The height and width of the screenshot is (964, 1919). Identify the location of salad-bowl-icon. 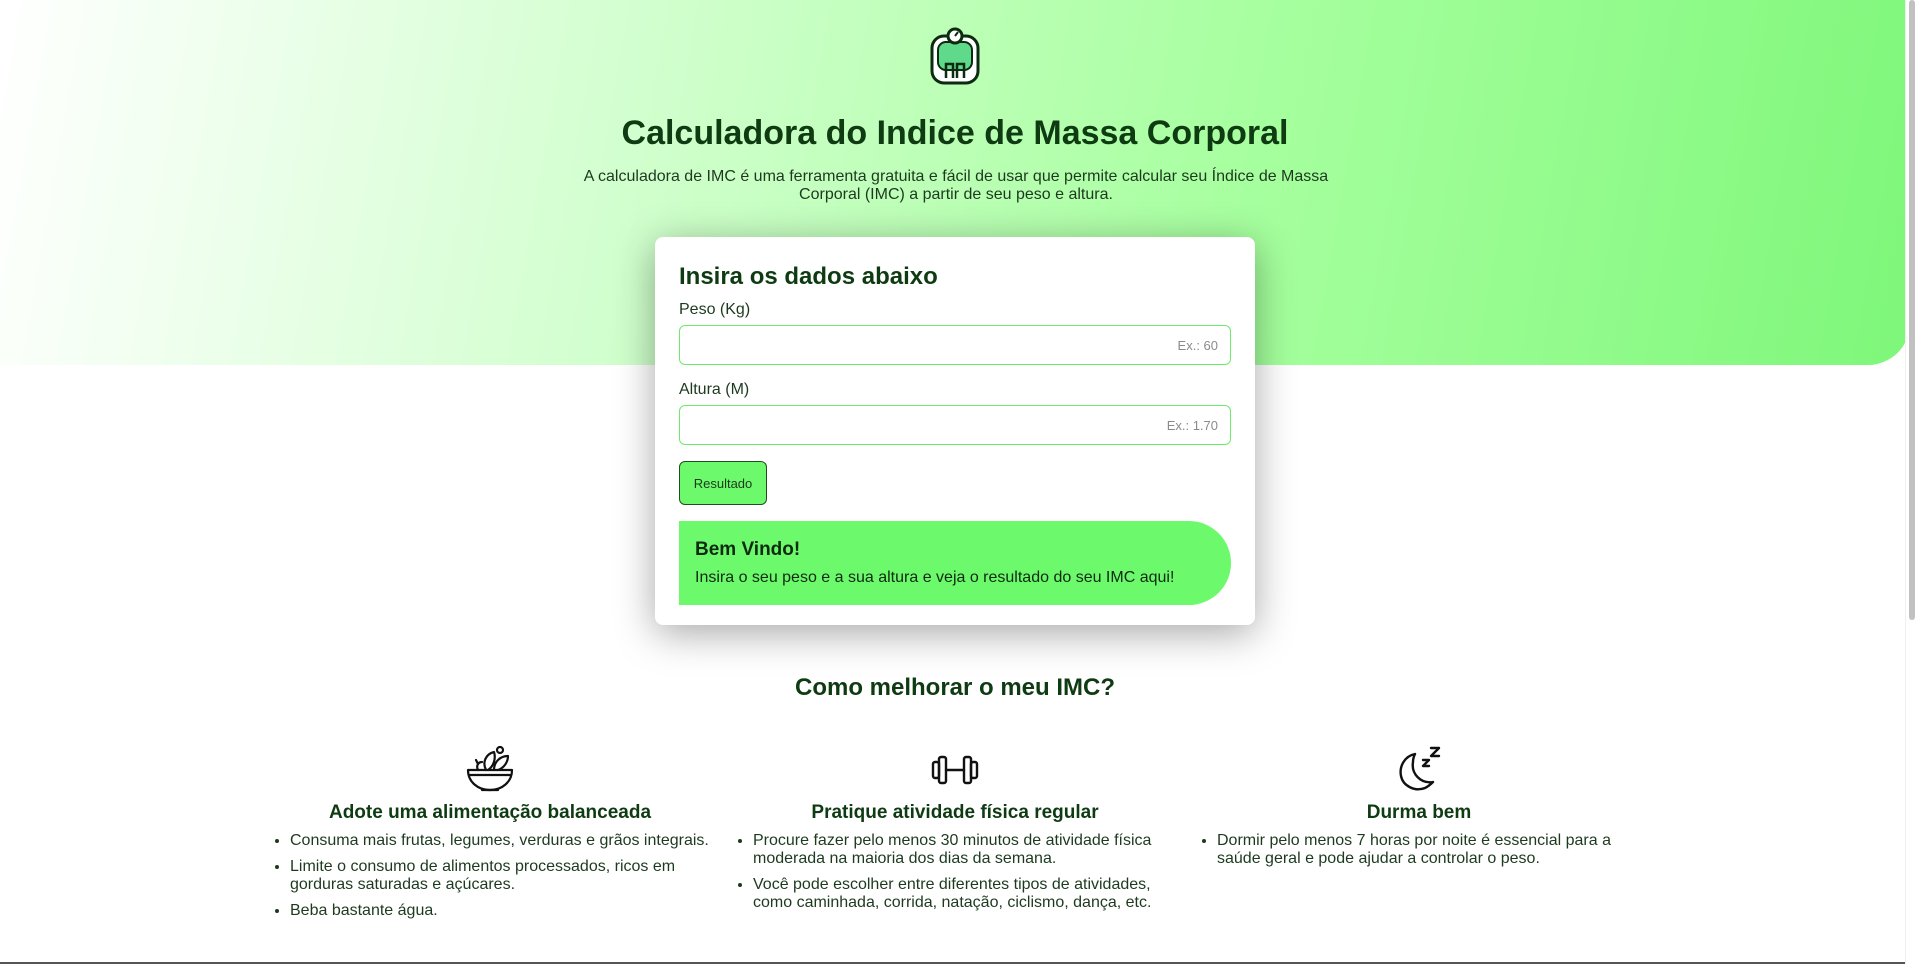
(490, 768).